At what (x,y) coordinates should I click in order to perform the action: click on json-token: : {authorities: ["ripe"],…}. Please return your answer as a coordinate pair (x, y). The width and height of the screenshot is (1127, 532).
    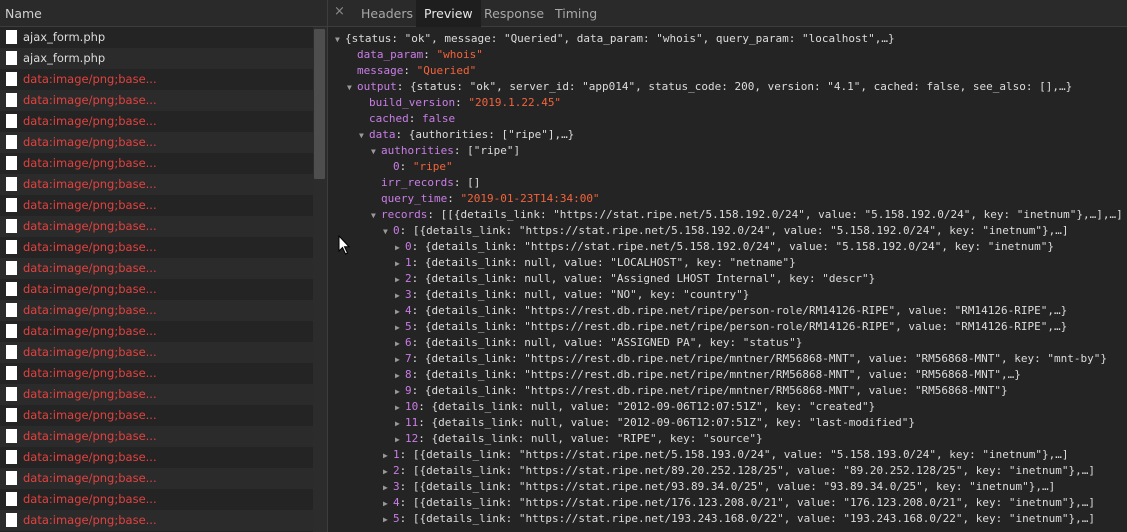
    Looking at the image, I should click on (485, 134).